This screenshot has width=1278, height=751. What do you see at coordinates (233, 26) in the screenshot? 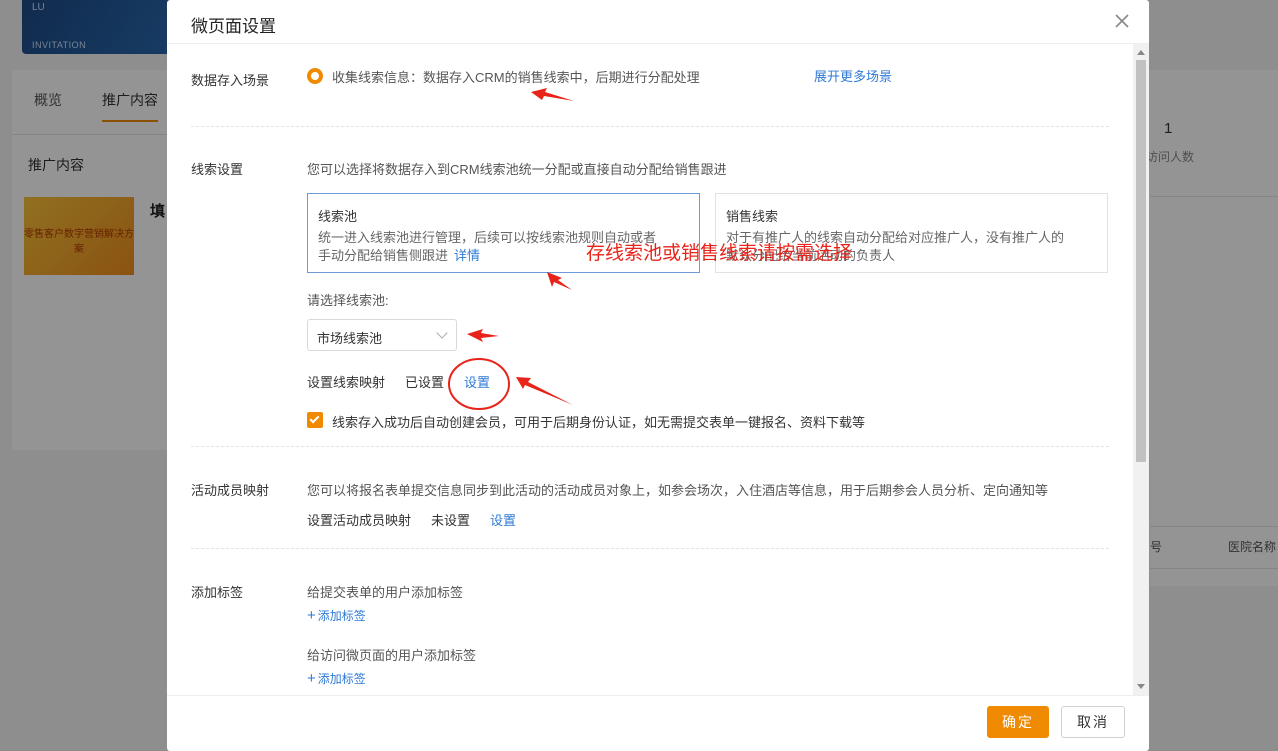
I see `modal-title: 微页面设置` at bounding box center [233, 26].